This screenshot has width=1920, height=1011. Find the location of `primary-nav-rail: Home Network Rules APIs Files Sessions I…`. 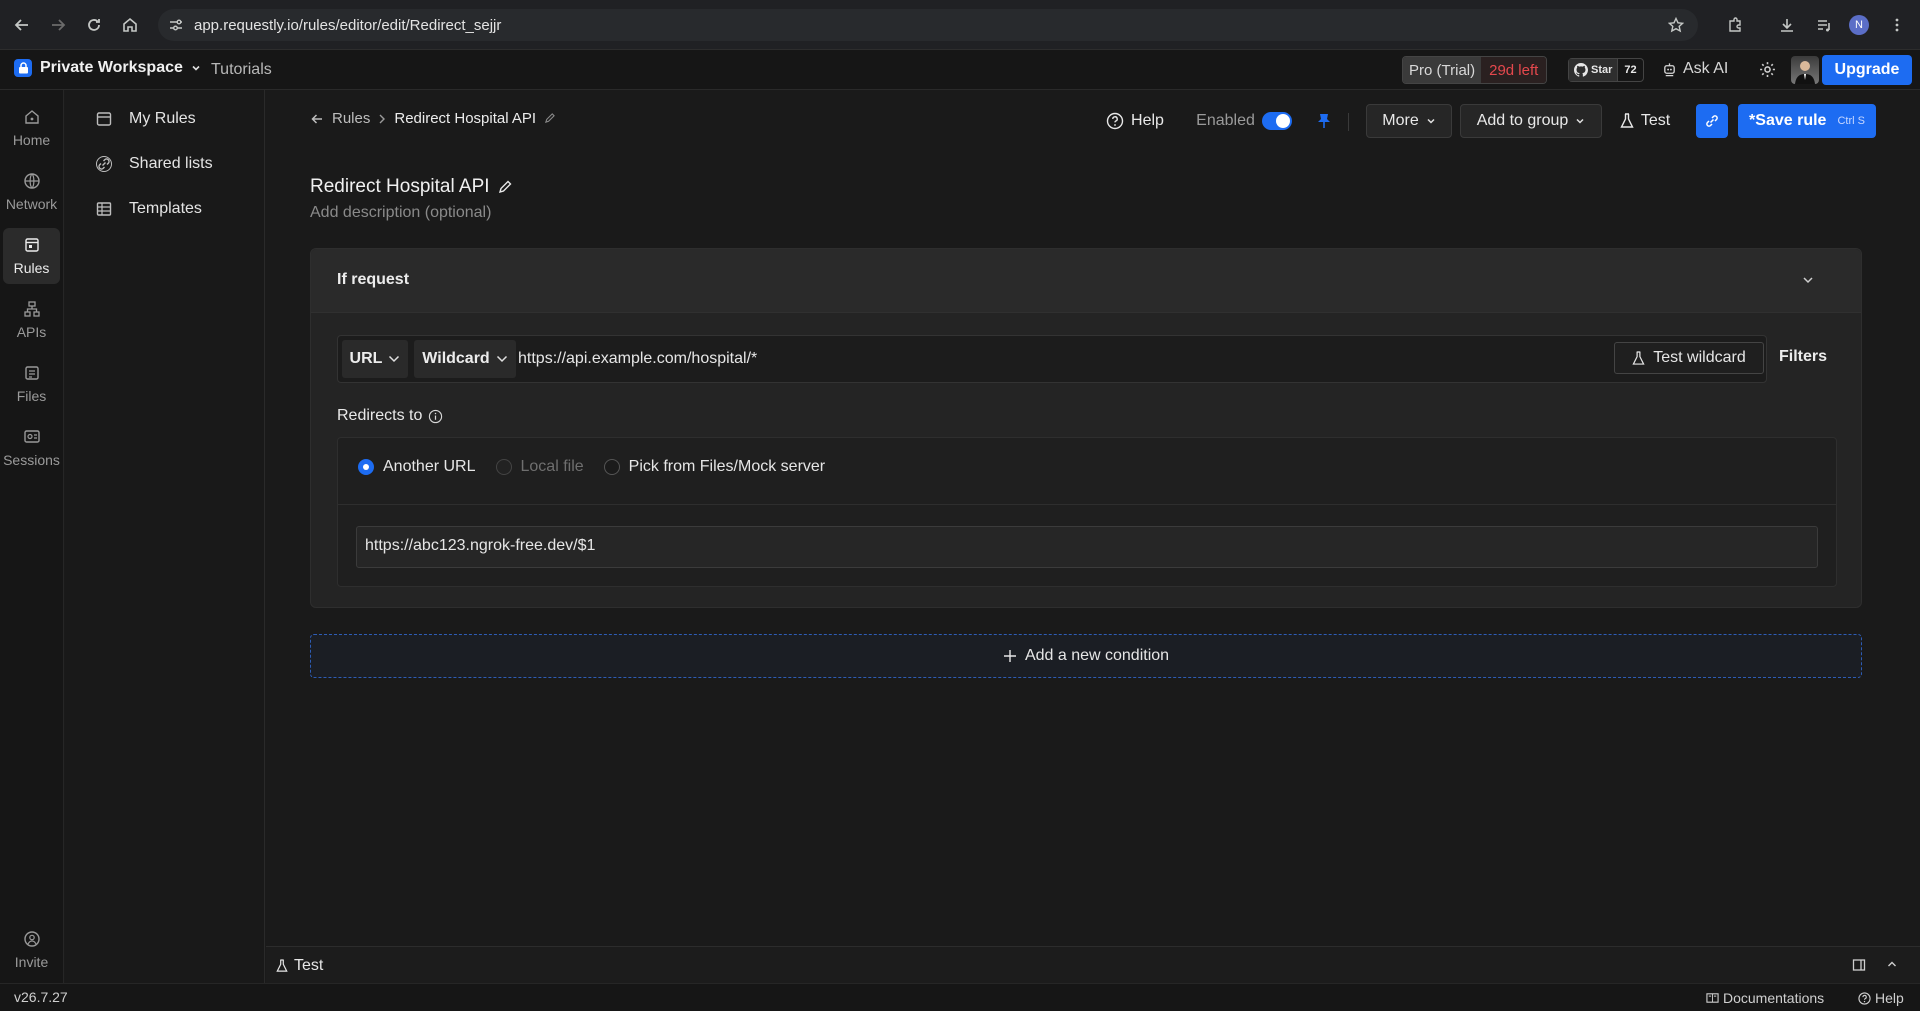

primary-nav-rail: Home Network Rules APIs Files Sessions I… is located at coordinates (32, 536).